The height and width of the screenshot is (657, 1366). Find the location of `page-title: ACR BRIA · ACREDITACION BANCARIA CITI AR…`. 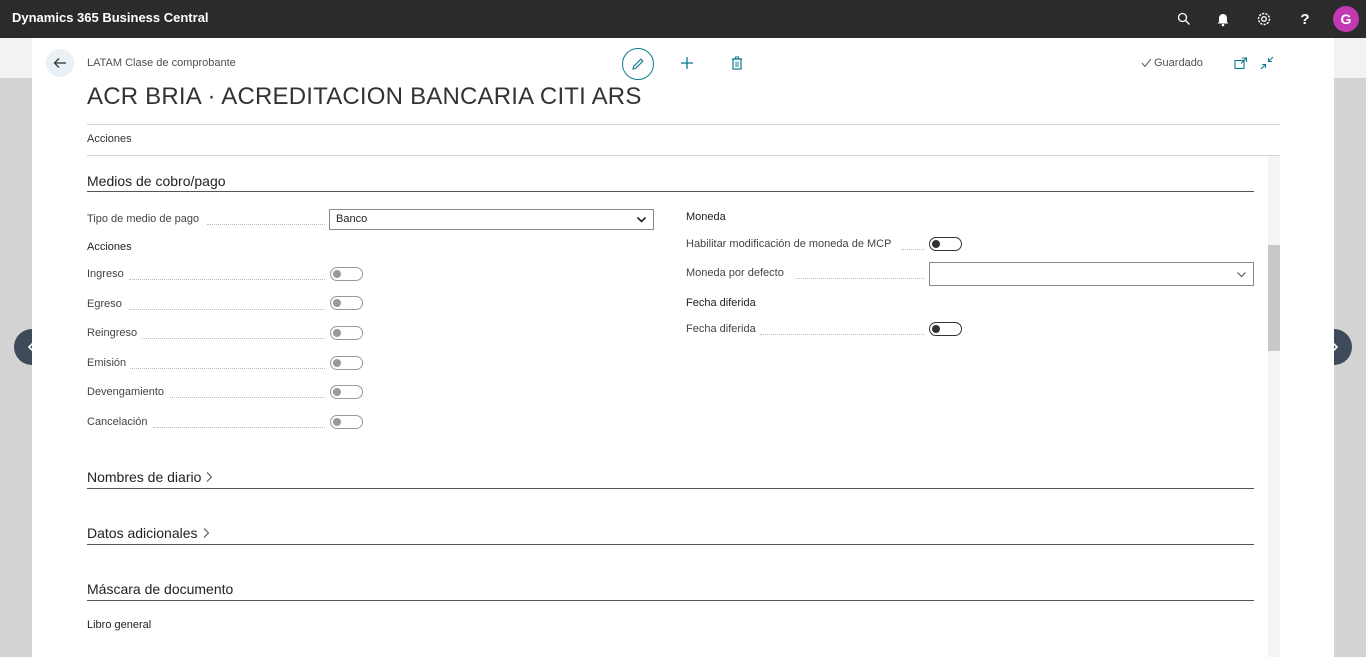

page-title: ACR BRIA · ACREDITACION BANCARIA CITI AR… is located at coordinates (364, 96).